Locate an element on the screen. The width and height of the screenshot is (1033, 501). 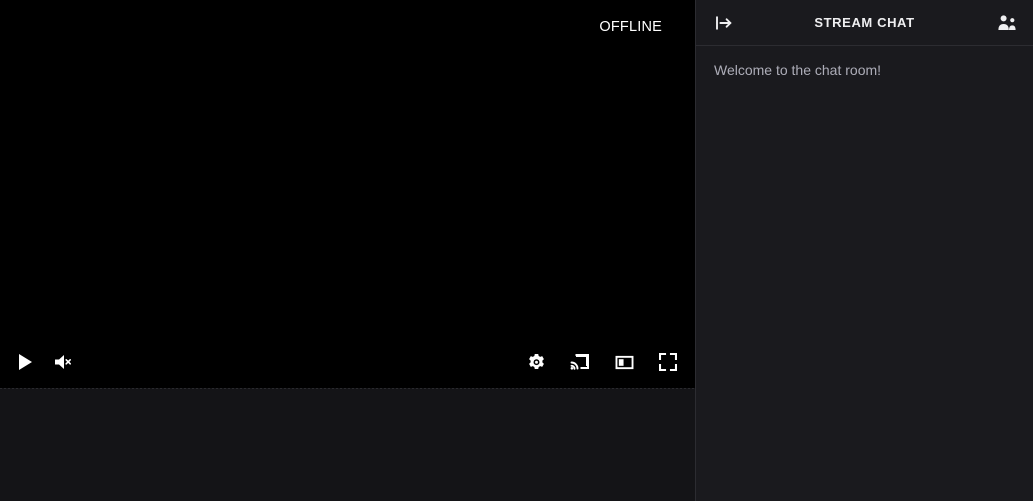
collapse-chat-icon is located at coordinates (724, 23).